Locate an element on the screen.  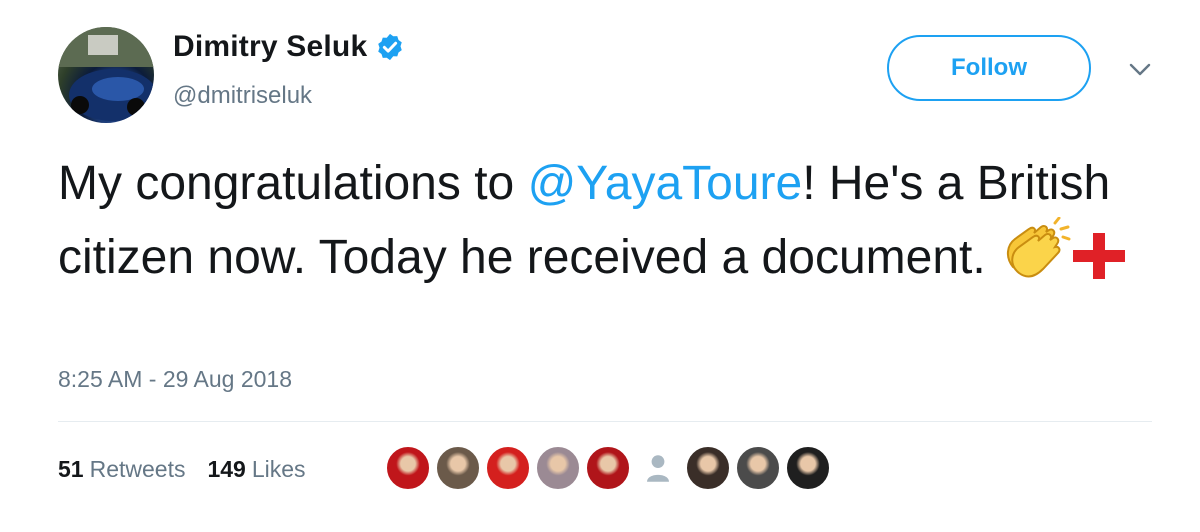
follow-button: Follow is located at coordinates (989, 68).